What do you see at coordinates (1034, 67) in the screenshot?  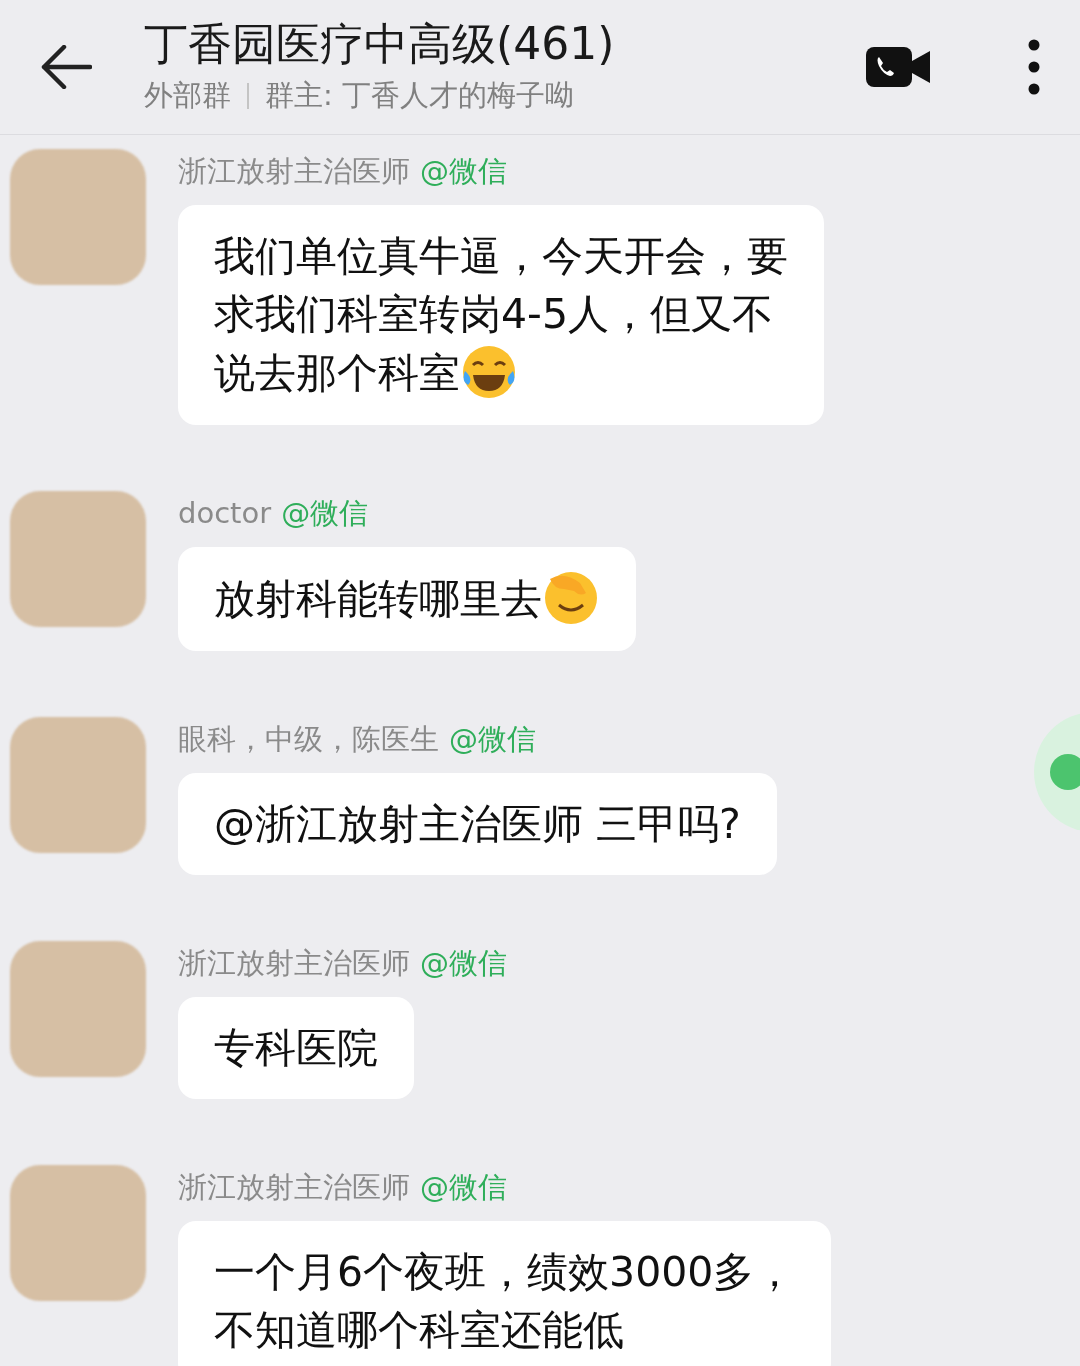 I see `more-options-icon` at bounding box center [1034, 67].